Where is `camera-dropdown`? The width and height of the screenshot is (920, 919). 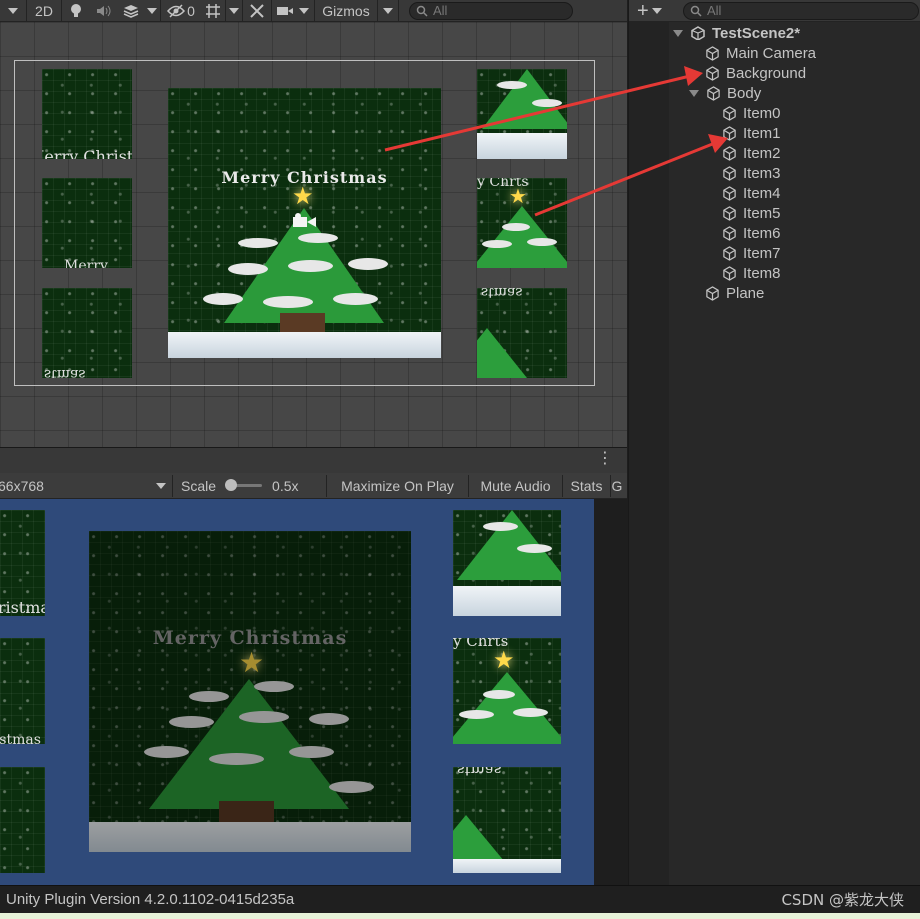 camera-dropdown is located at coordinates (304, 11).